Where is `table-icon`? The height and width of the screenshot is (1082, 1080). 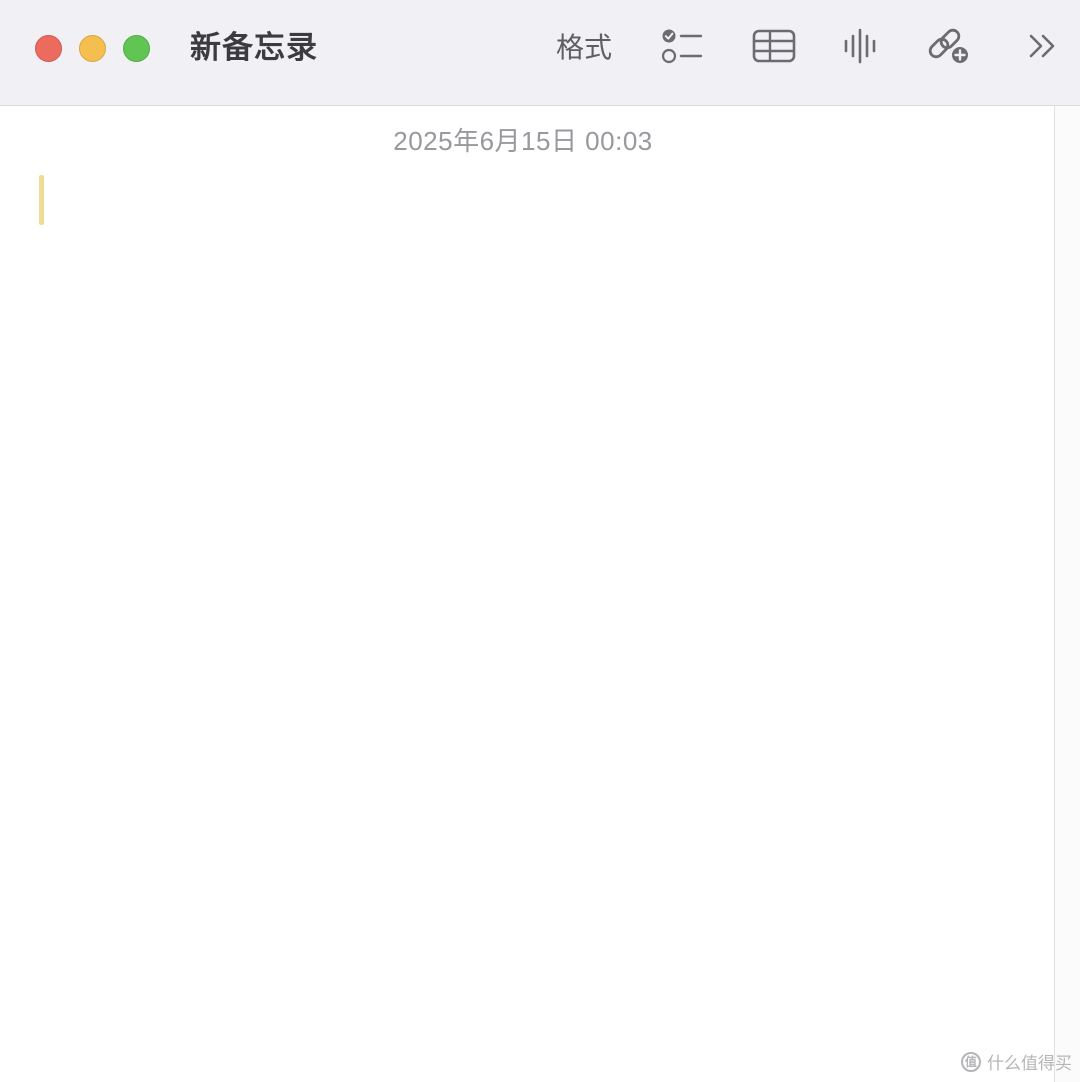
table-icon is located at coordinates (774, 48).